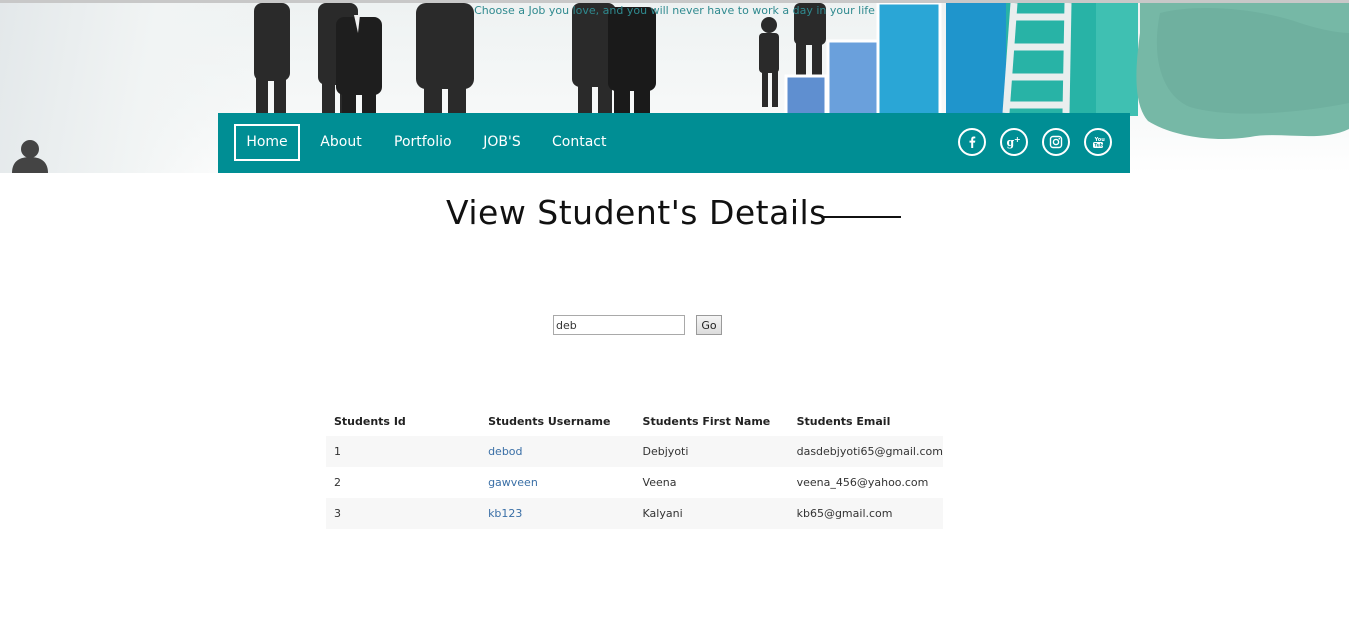  What do you see at coordinates (861, 217) in the screenshot?
I see `title-underline-rule` at bounding box center [861, 217].